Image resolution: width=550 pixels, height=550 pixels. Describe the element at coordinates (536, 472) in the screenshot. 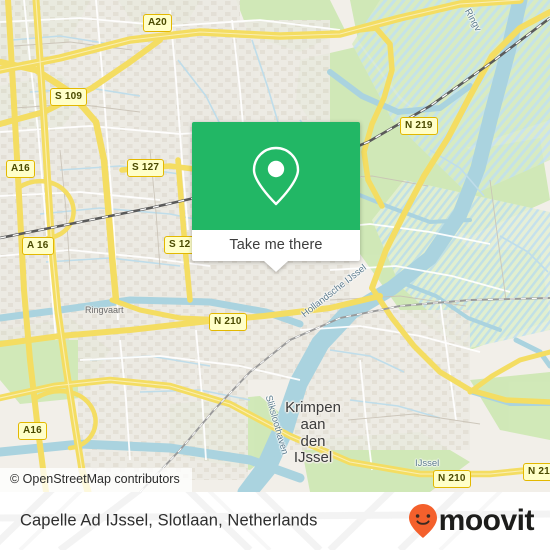

I see `road-shield: N 21` at that location.